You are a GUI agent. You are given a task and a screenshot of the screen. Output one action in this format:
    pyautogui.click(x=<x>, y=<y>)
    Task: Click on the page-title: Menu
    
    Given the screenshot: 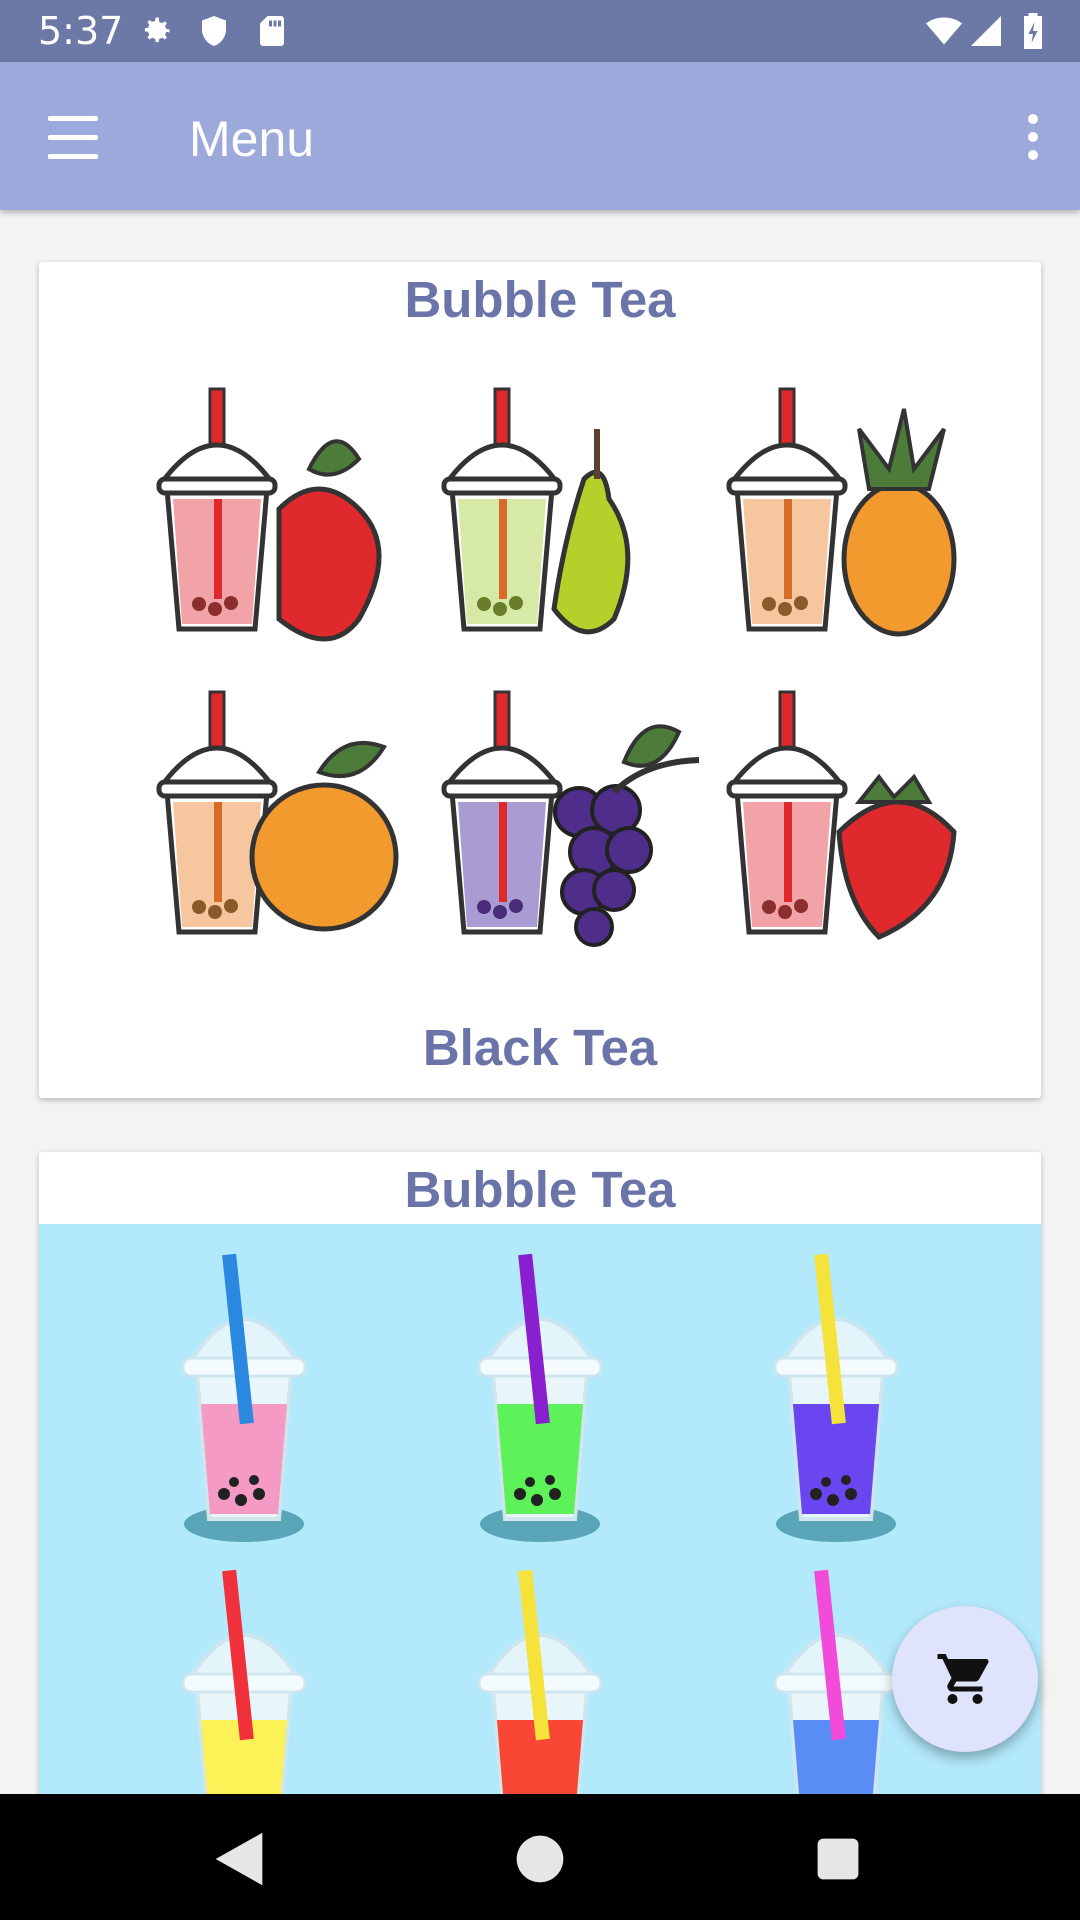 What is the action you would take?
    pyautogui.click(x=252, y=139)
    